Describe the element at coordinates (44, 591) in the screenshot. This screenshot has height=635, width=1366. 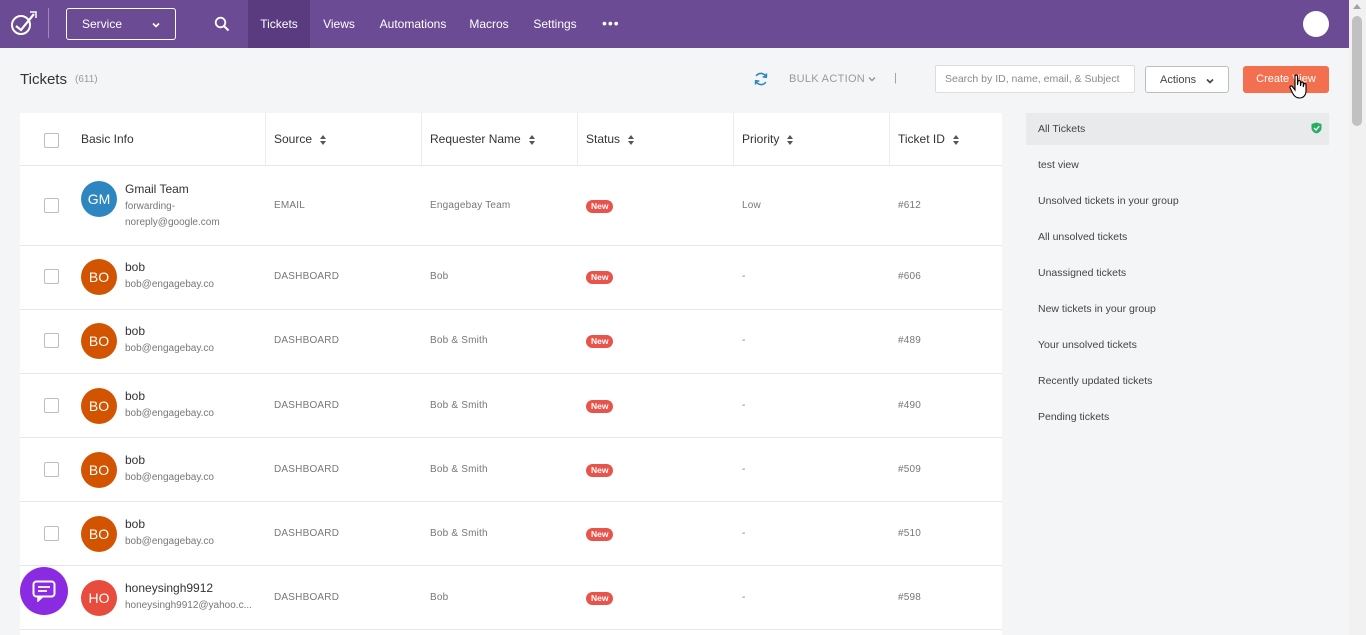
I see `chat-widget-button` at that location.